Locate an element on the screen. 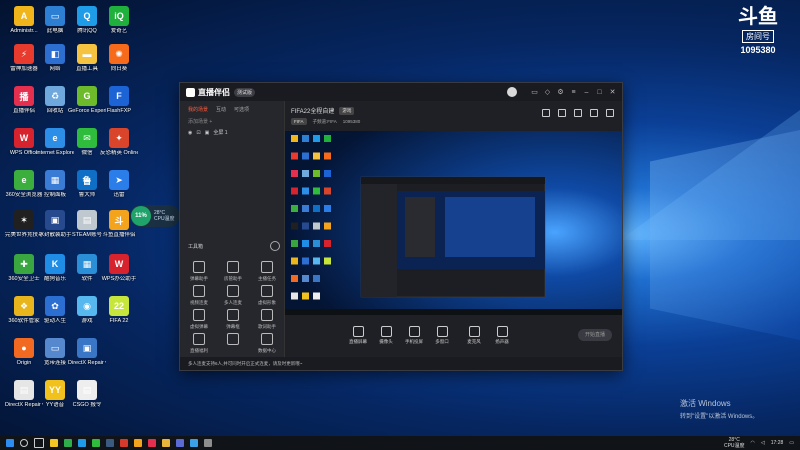  toolbox-item: 房管助手 is located at coordinates (233, 271).